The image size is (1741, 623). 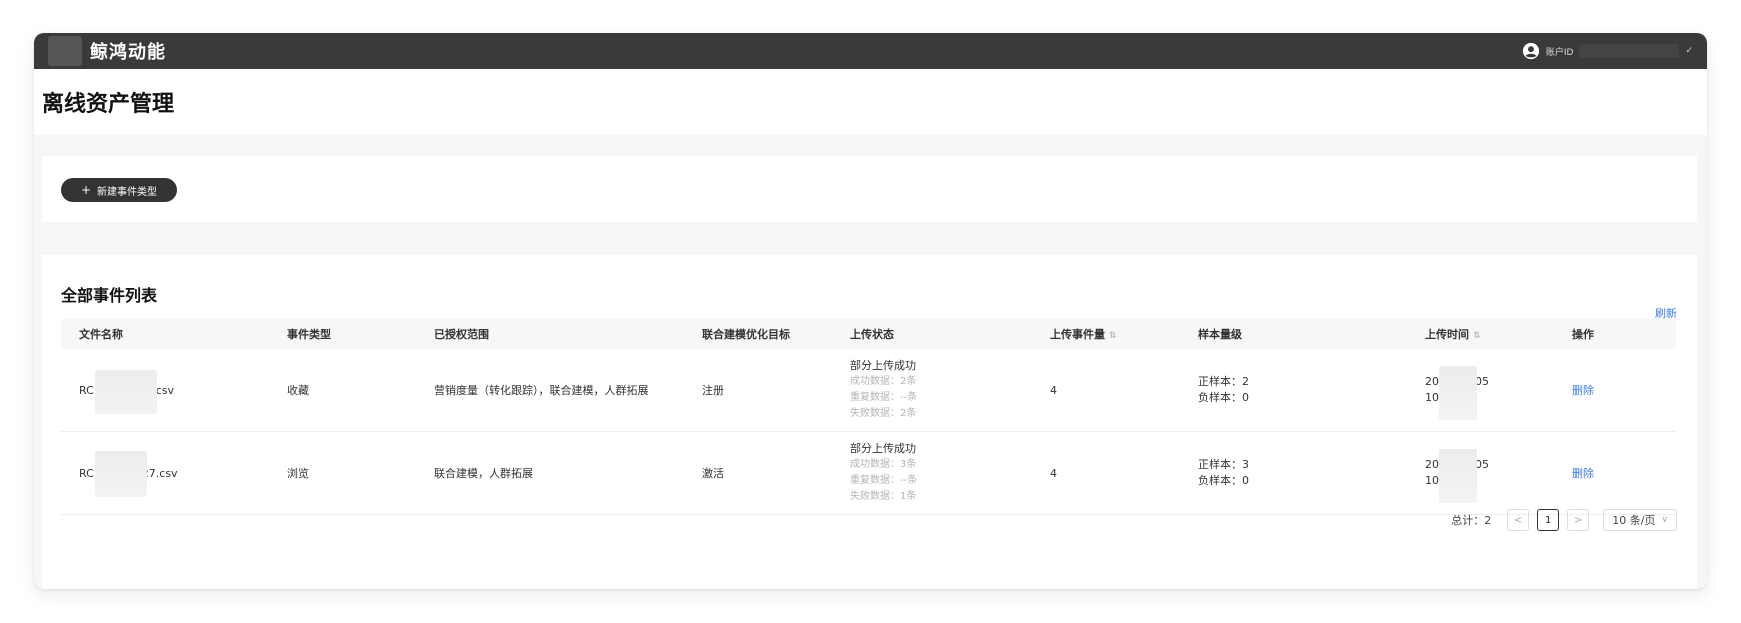 What do you see at coordinates (298, 390) in the screenshot?
I see `cell-event-type: 收藏` at bounding box center [298, 390].